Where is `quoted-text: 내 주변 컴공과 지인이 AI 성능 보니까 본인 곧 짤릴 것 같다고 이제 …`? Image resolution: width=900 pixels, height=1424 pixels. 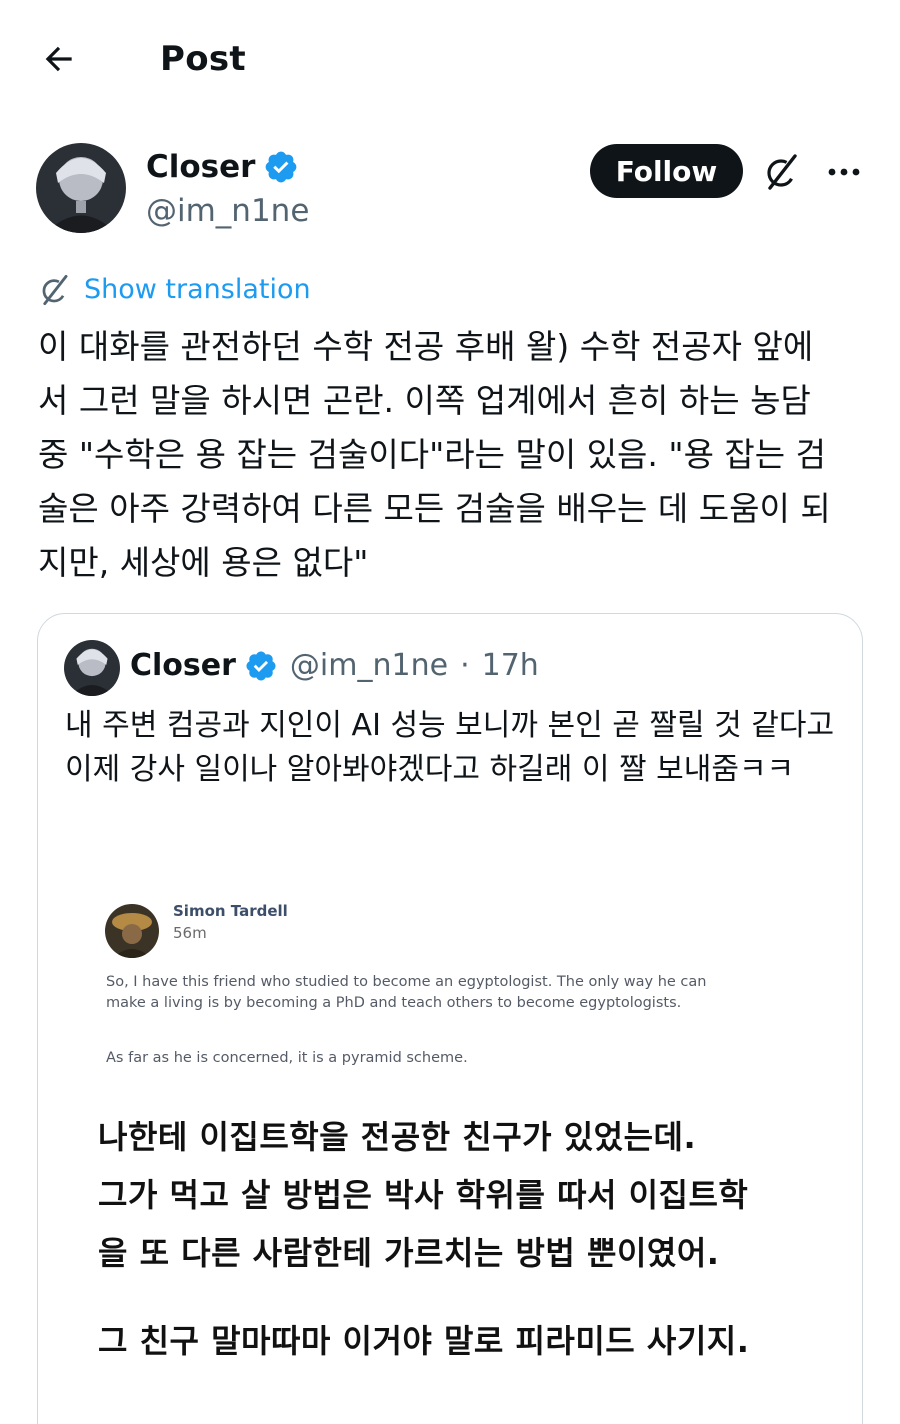
quoted-text: 내 주변 컴공과 지인이 AI 성능 보니까 본인 곧 짤릴 것 같다고 이제 … is located at coordinates (450, 747).